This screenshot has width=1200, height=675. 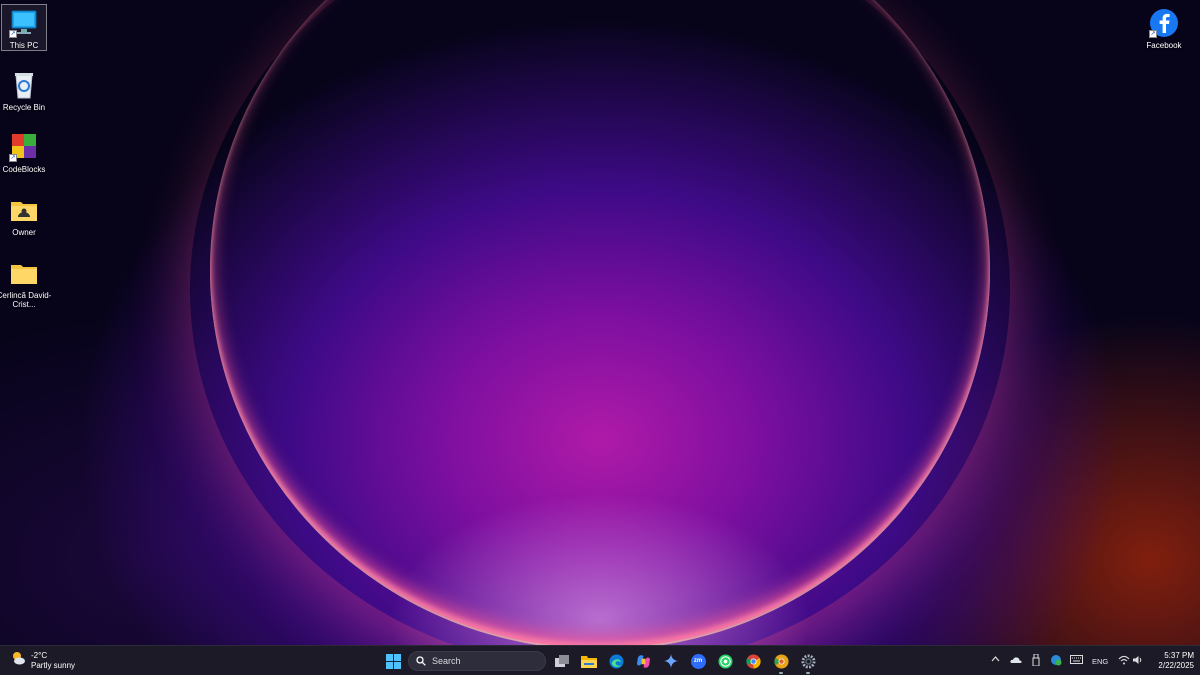 I want to click on usb-icon, so click(x=1036, y=660).